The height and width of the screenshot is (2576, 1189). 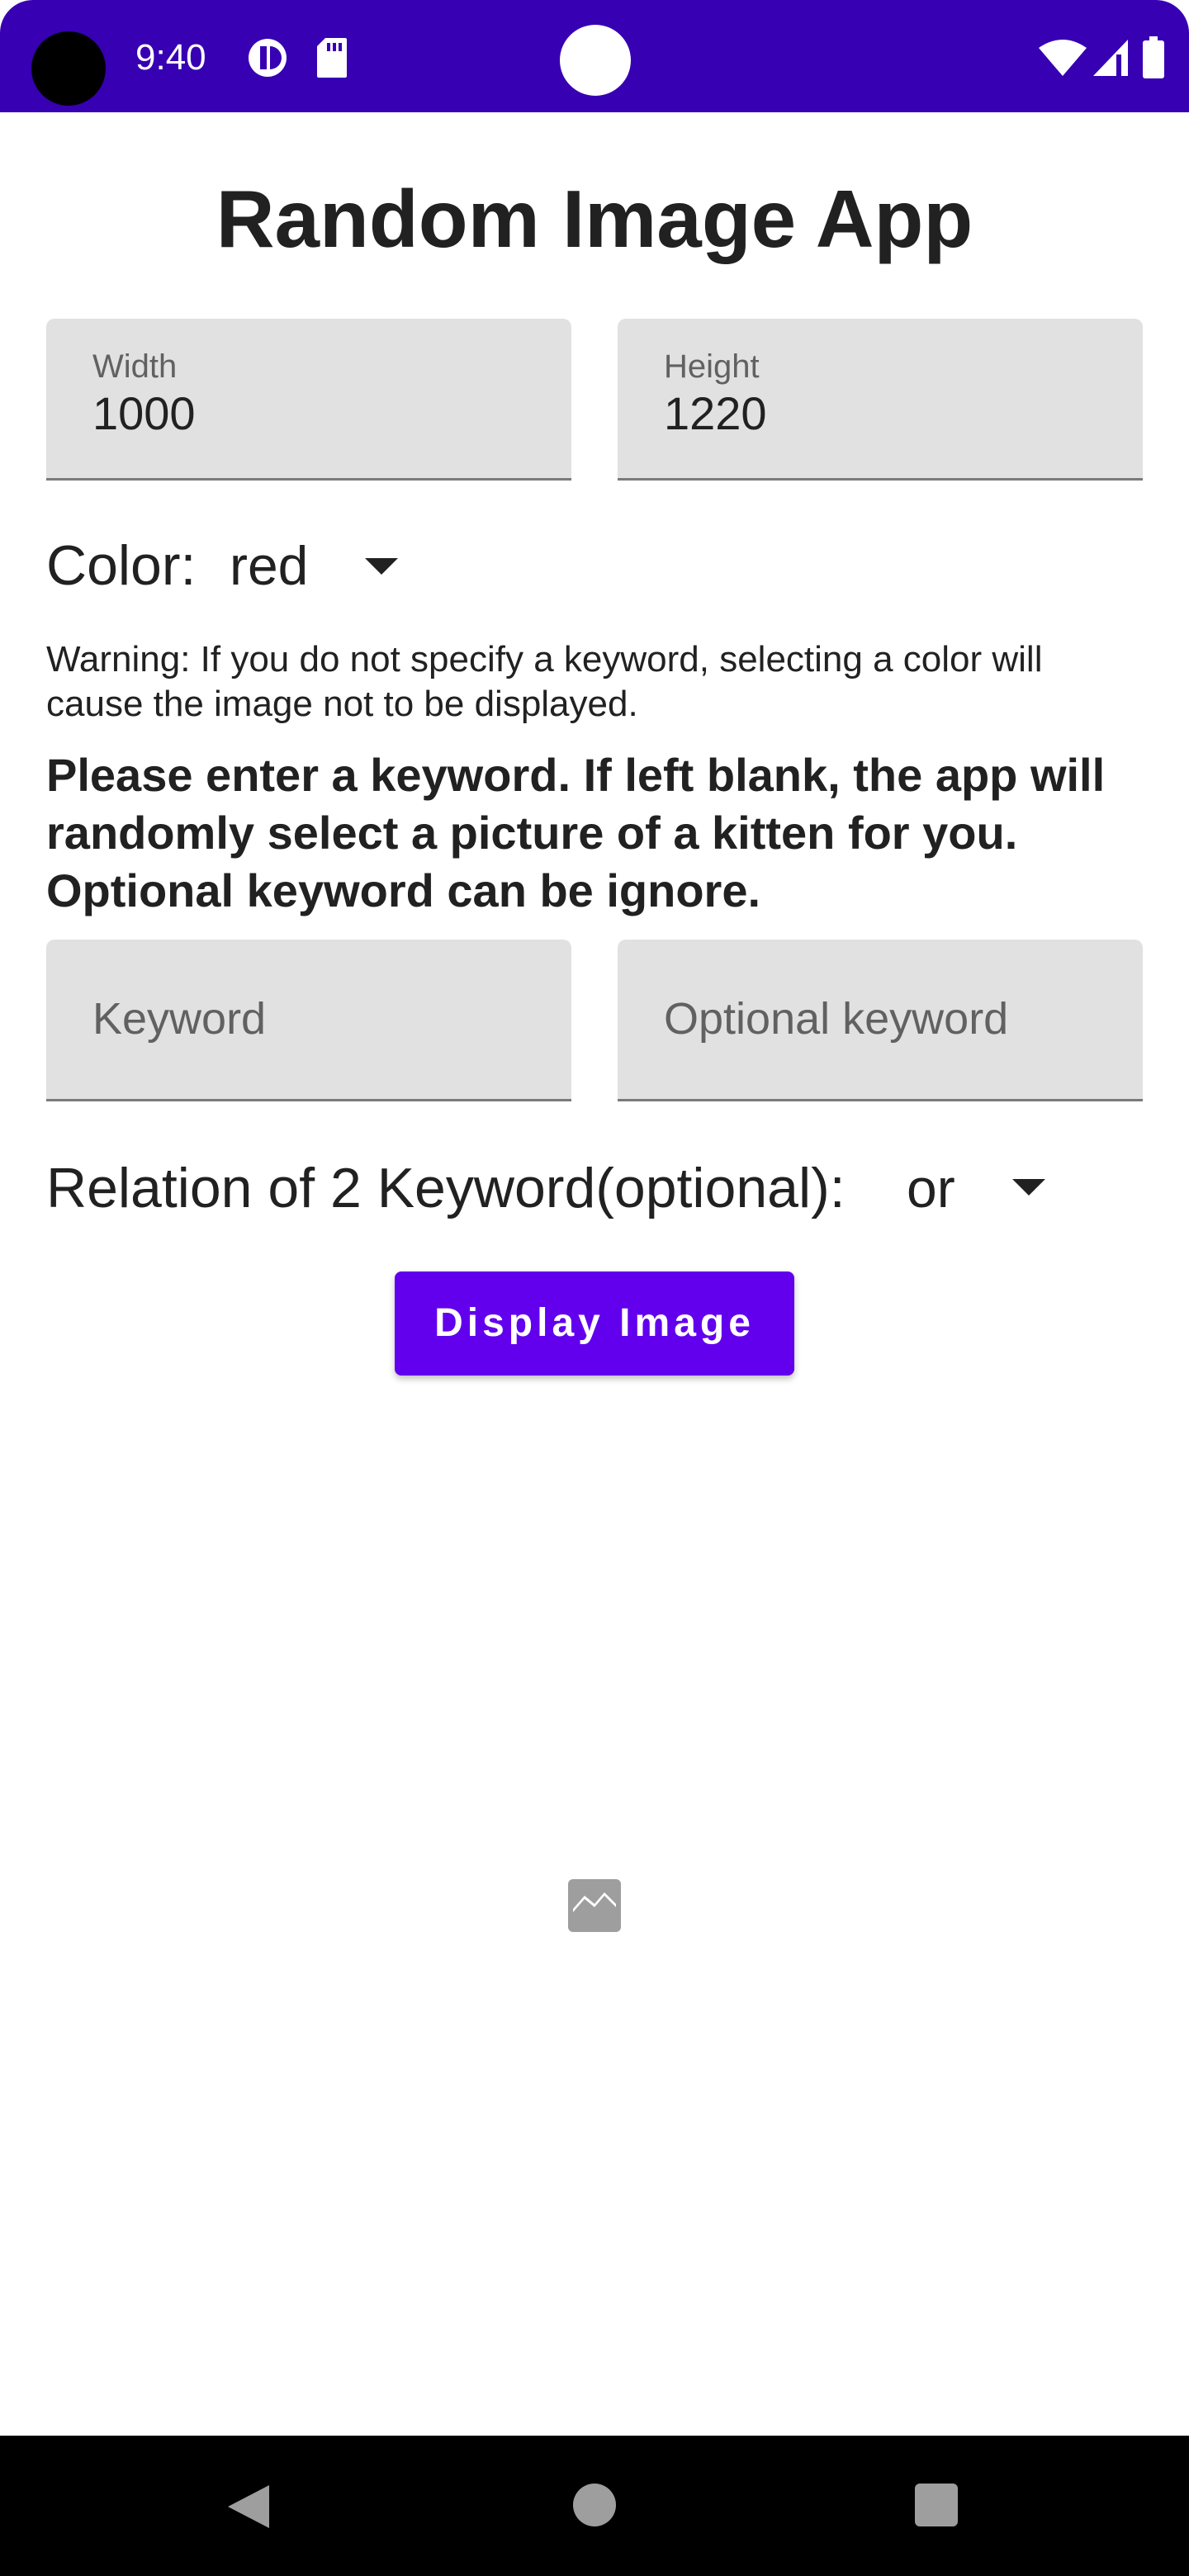 I want to click on keyword-field: Keyword, so click(x=308, y=1020).